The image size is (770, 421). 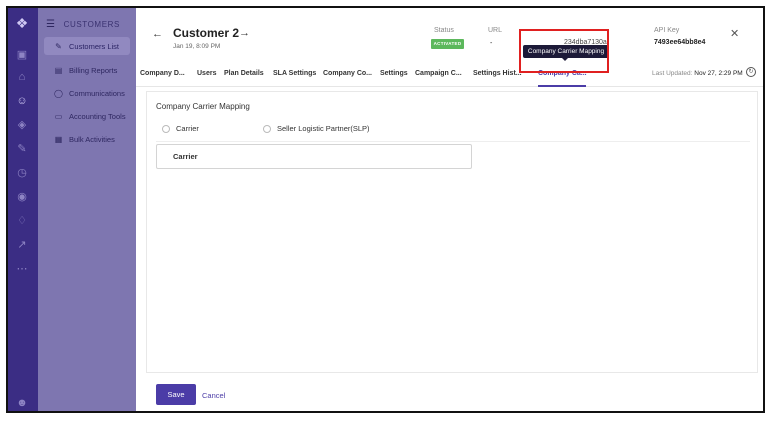 I want to click on bell-icon: ◉, so click(x=22, y=197).